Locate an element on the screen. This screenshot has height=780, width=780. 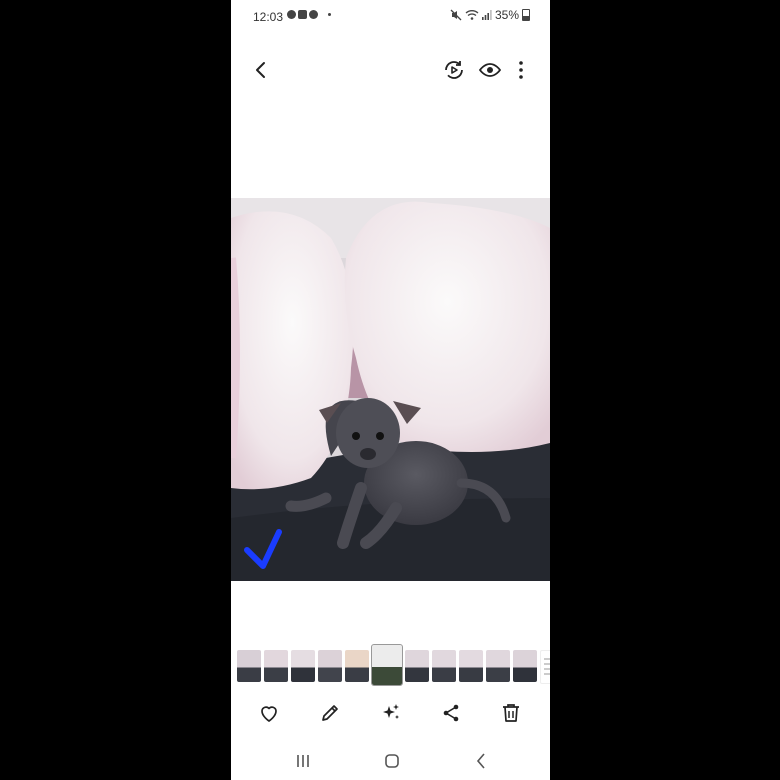
recents-icon is located at coordinates (303, 761).